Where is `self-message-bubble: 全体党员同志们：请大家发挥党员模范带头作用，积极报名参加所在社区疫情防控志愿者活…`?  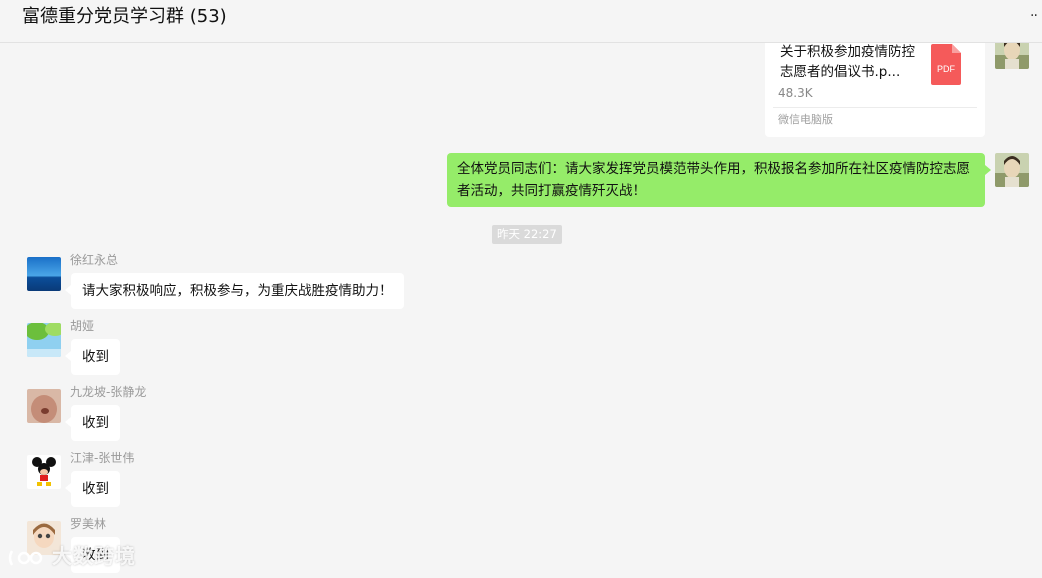
self-message-bubble: 全体党员同志们：请大家发挥党员模范带头作用，积极报名参加所在社区疫情防控志愿者活… is located at coordinates (719, 180).